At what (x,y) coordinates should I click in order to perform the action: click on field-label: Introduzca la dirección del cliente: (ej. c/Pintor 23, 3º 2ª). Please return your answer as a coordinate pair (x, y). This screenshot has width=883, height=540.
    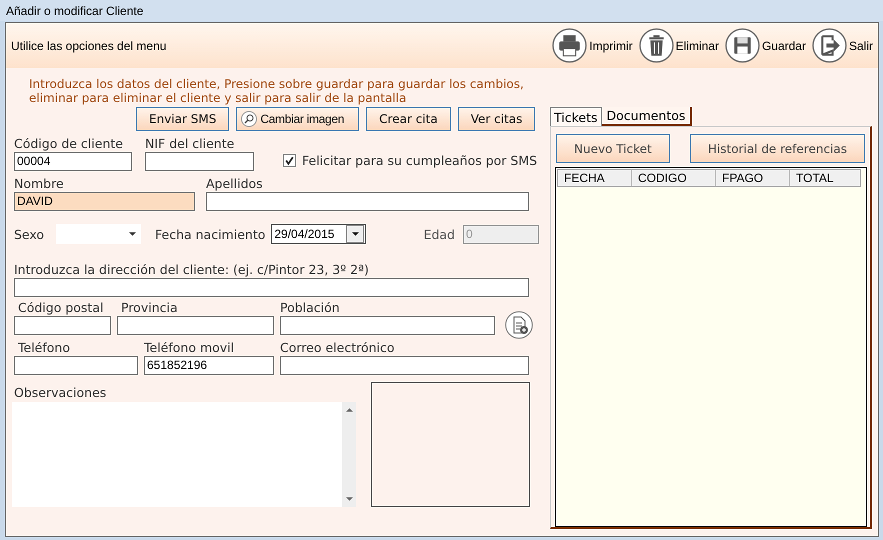
    Looking at the image, I should click on (192, 269).